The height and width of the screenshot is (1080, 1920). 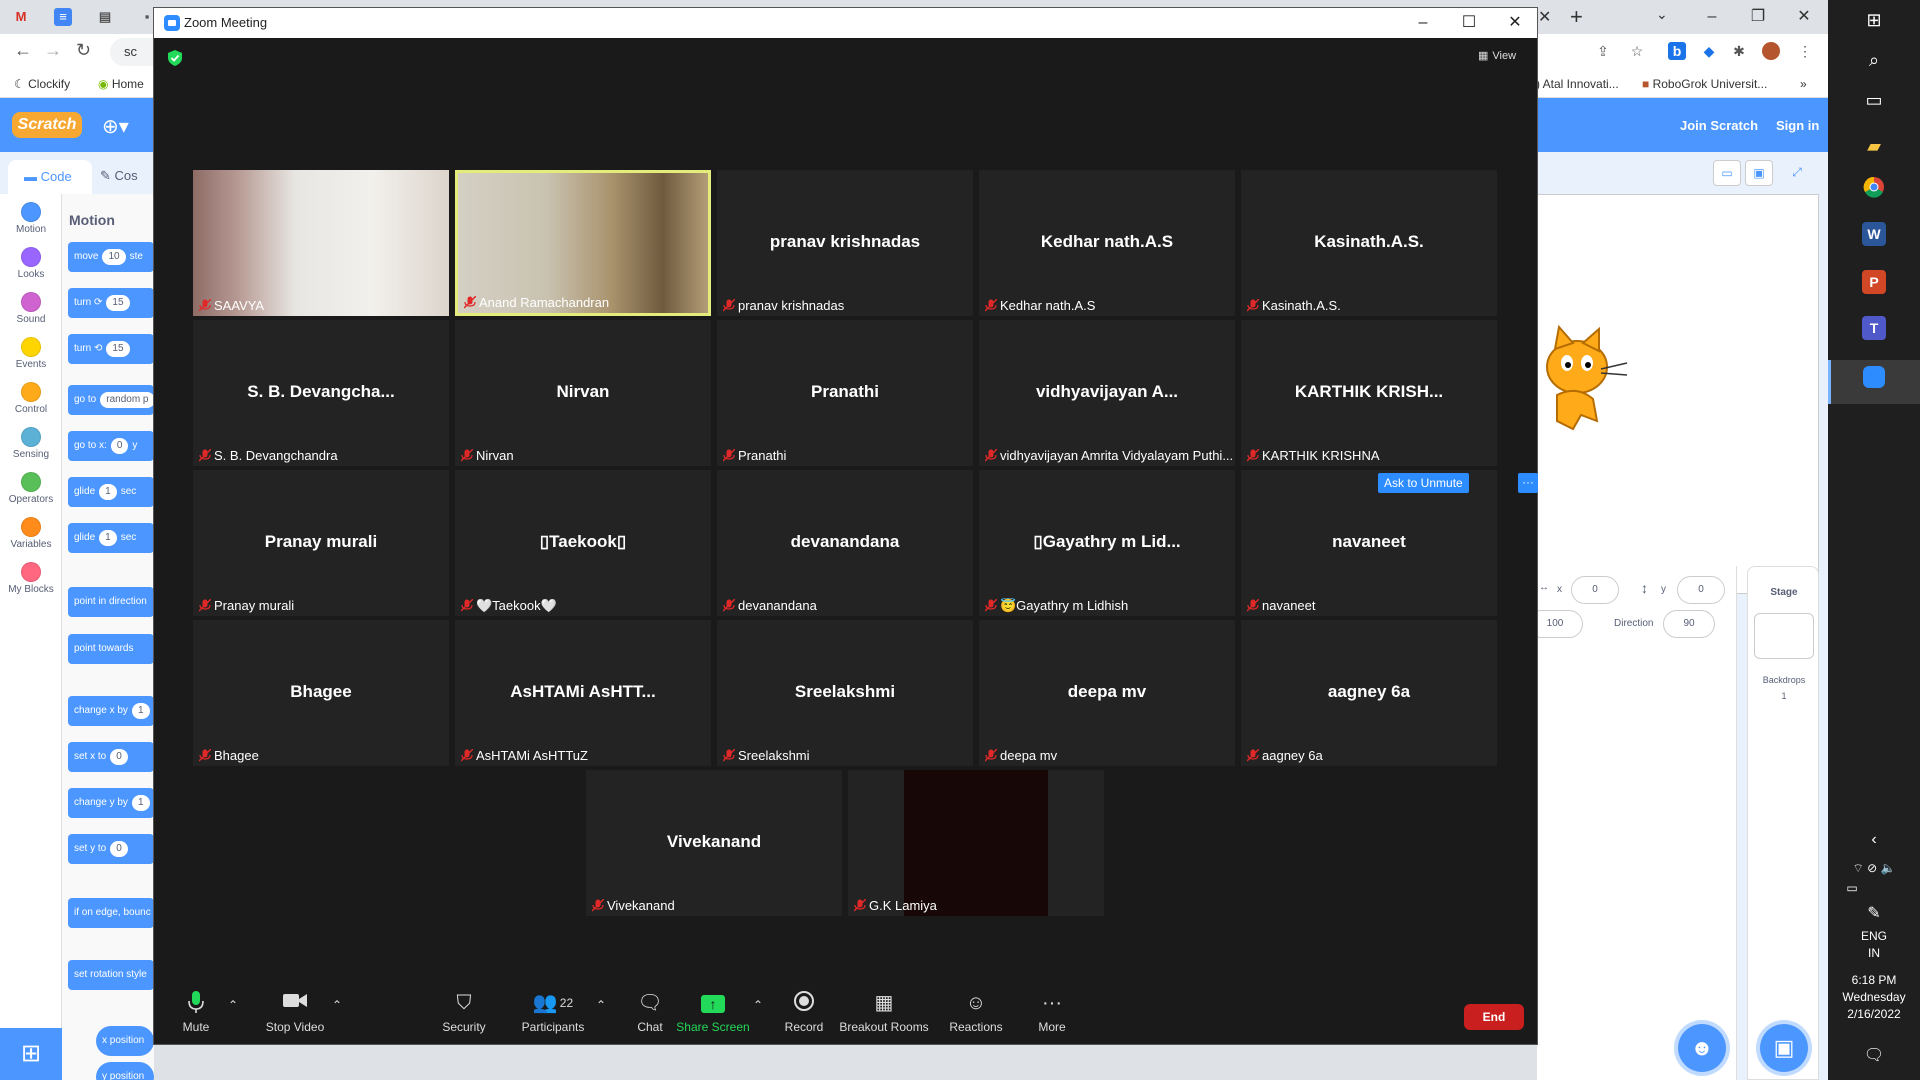 What do you see at coordinates (119, 849) in the screenshot?
I see `block-number-input: 0` at bounding box center [119, 849].